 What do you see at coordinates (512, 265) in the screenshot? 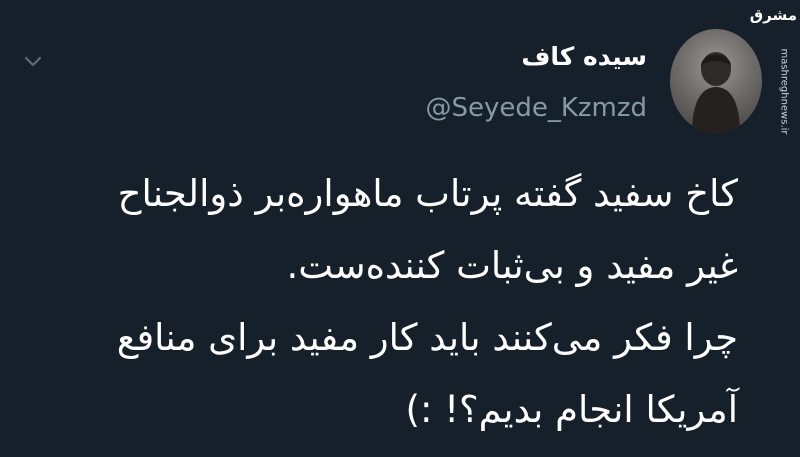
I see `tweet-line: غیر مفید و بی‌ثبات کننده‌ست.` at bounding box center [512, 265].